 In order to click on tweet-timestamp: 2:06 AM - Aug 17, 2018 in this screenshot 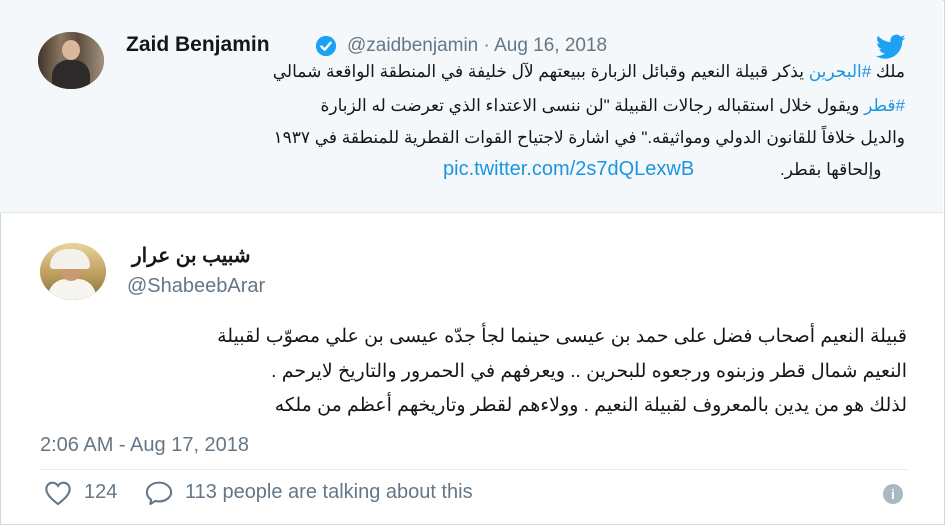, I will do `click(144, 445)`.